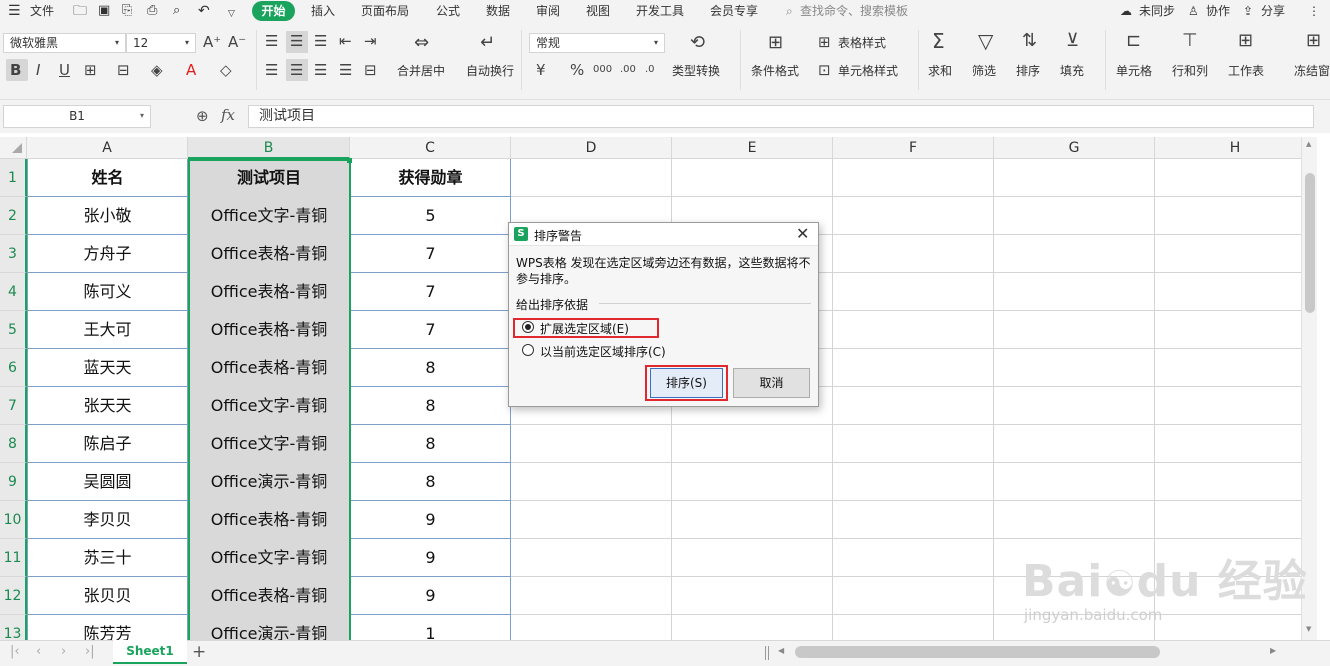 The width and height of the screenshot is (1330, 666). I want to click on column-header-c: C, so click(430, 148).